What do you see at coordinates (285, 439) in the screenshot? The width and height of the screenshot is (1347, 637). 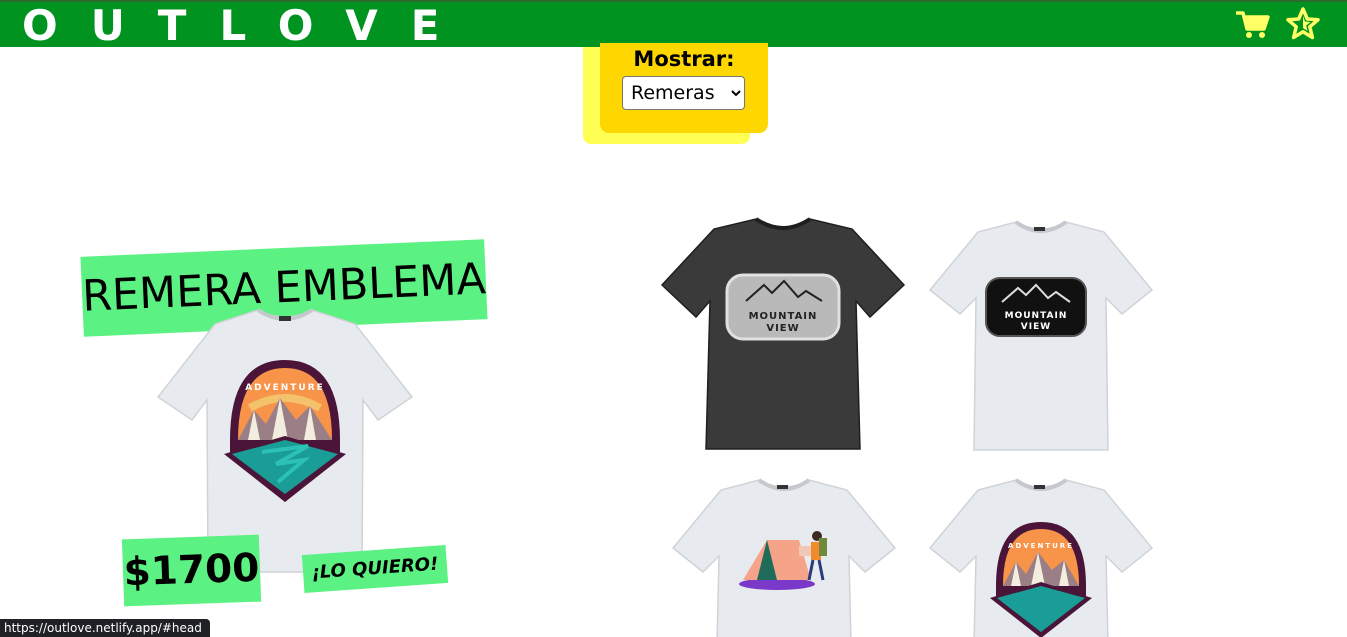 I see `featured-product-image: ADVENTURE` at bounding box center [285, 439].